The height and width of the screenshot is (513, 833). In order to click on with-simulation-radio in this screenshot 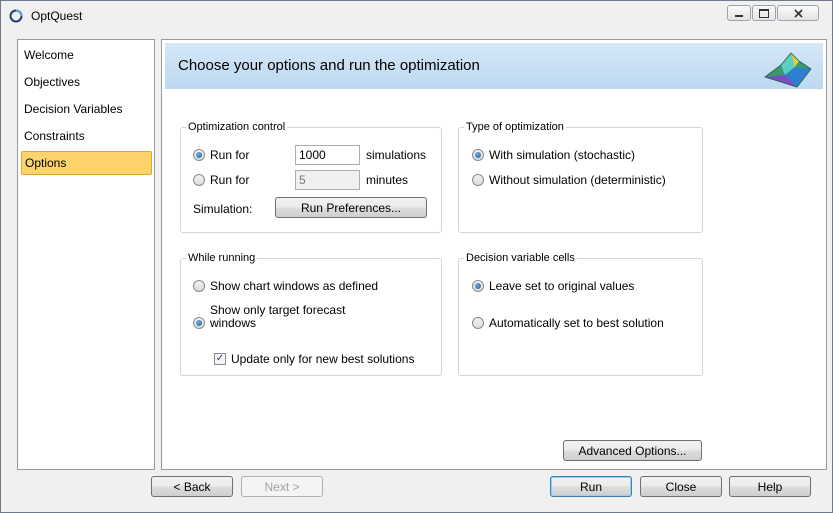, I will do `click(478, 155)`.